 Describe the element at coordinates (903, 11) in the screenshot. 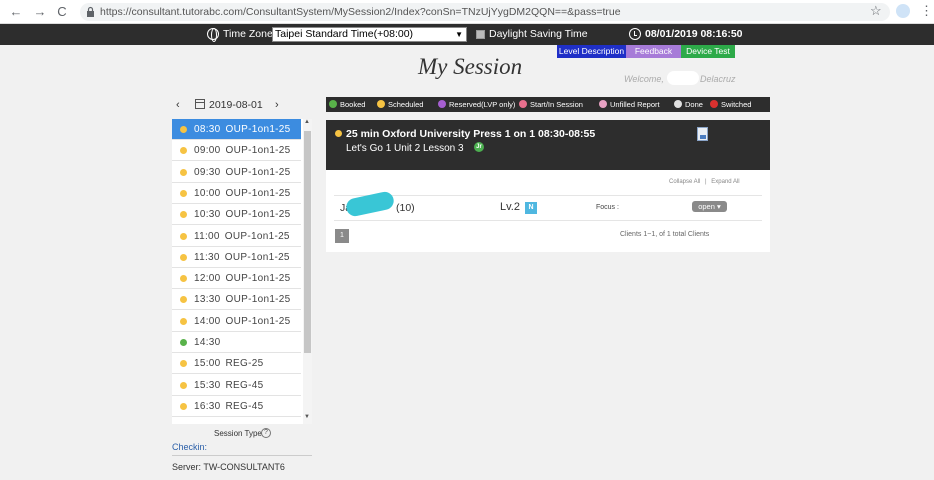

I see `profile-avatar` at that location.